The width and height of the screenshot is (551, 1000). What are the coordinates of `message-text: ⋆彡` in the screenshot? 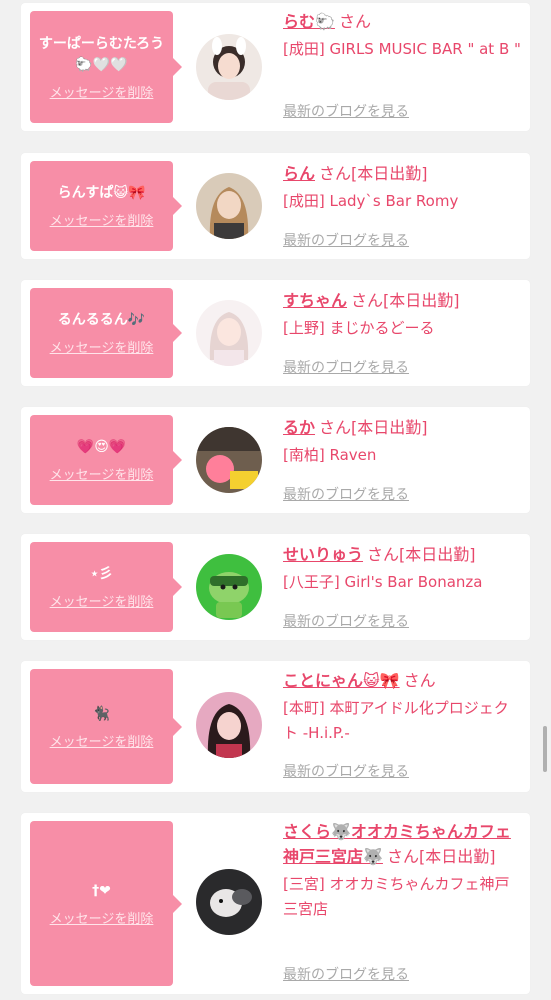 It's located at (101, 574).